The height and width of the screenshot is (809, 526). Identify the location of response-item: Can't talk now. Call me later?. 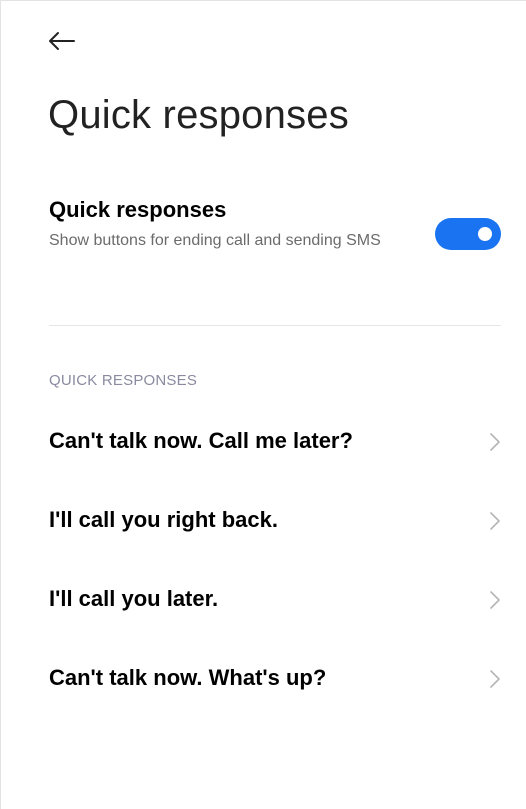
(263, 443).